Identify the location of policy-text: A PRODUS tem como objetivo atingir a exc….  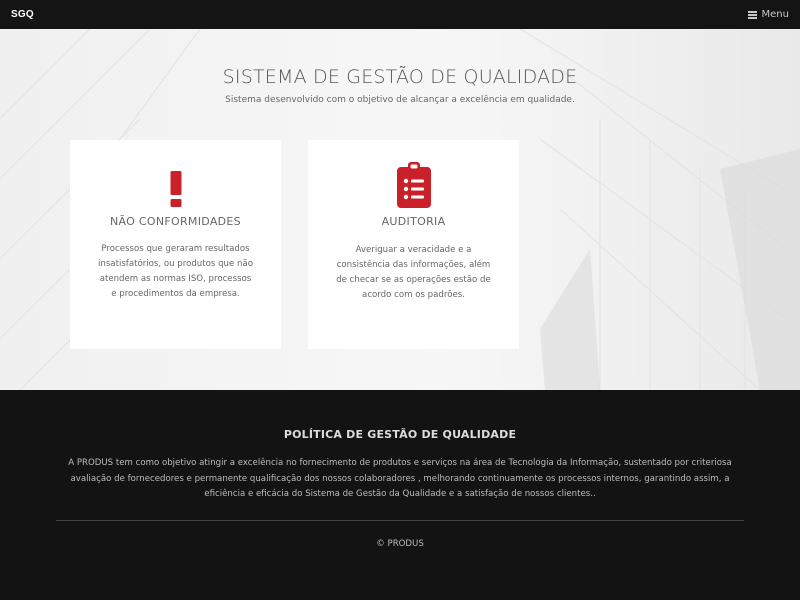
(400, 478).